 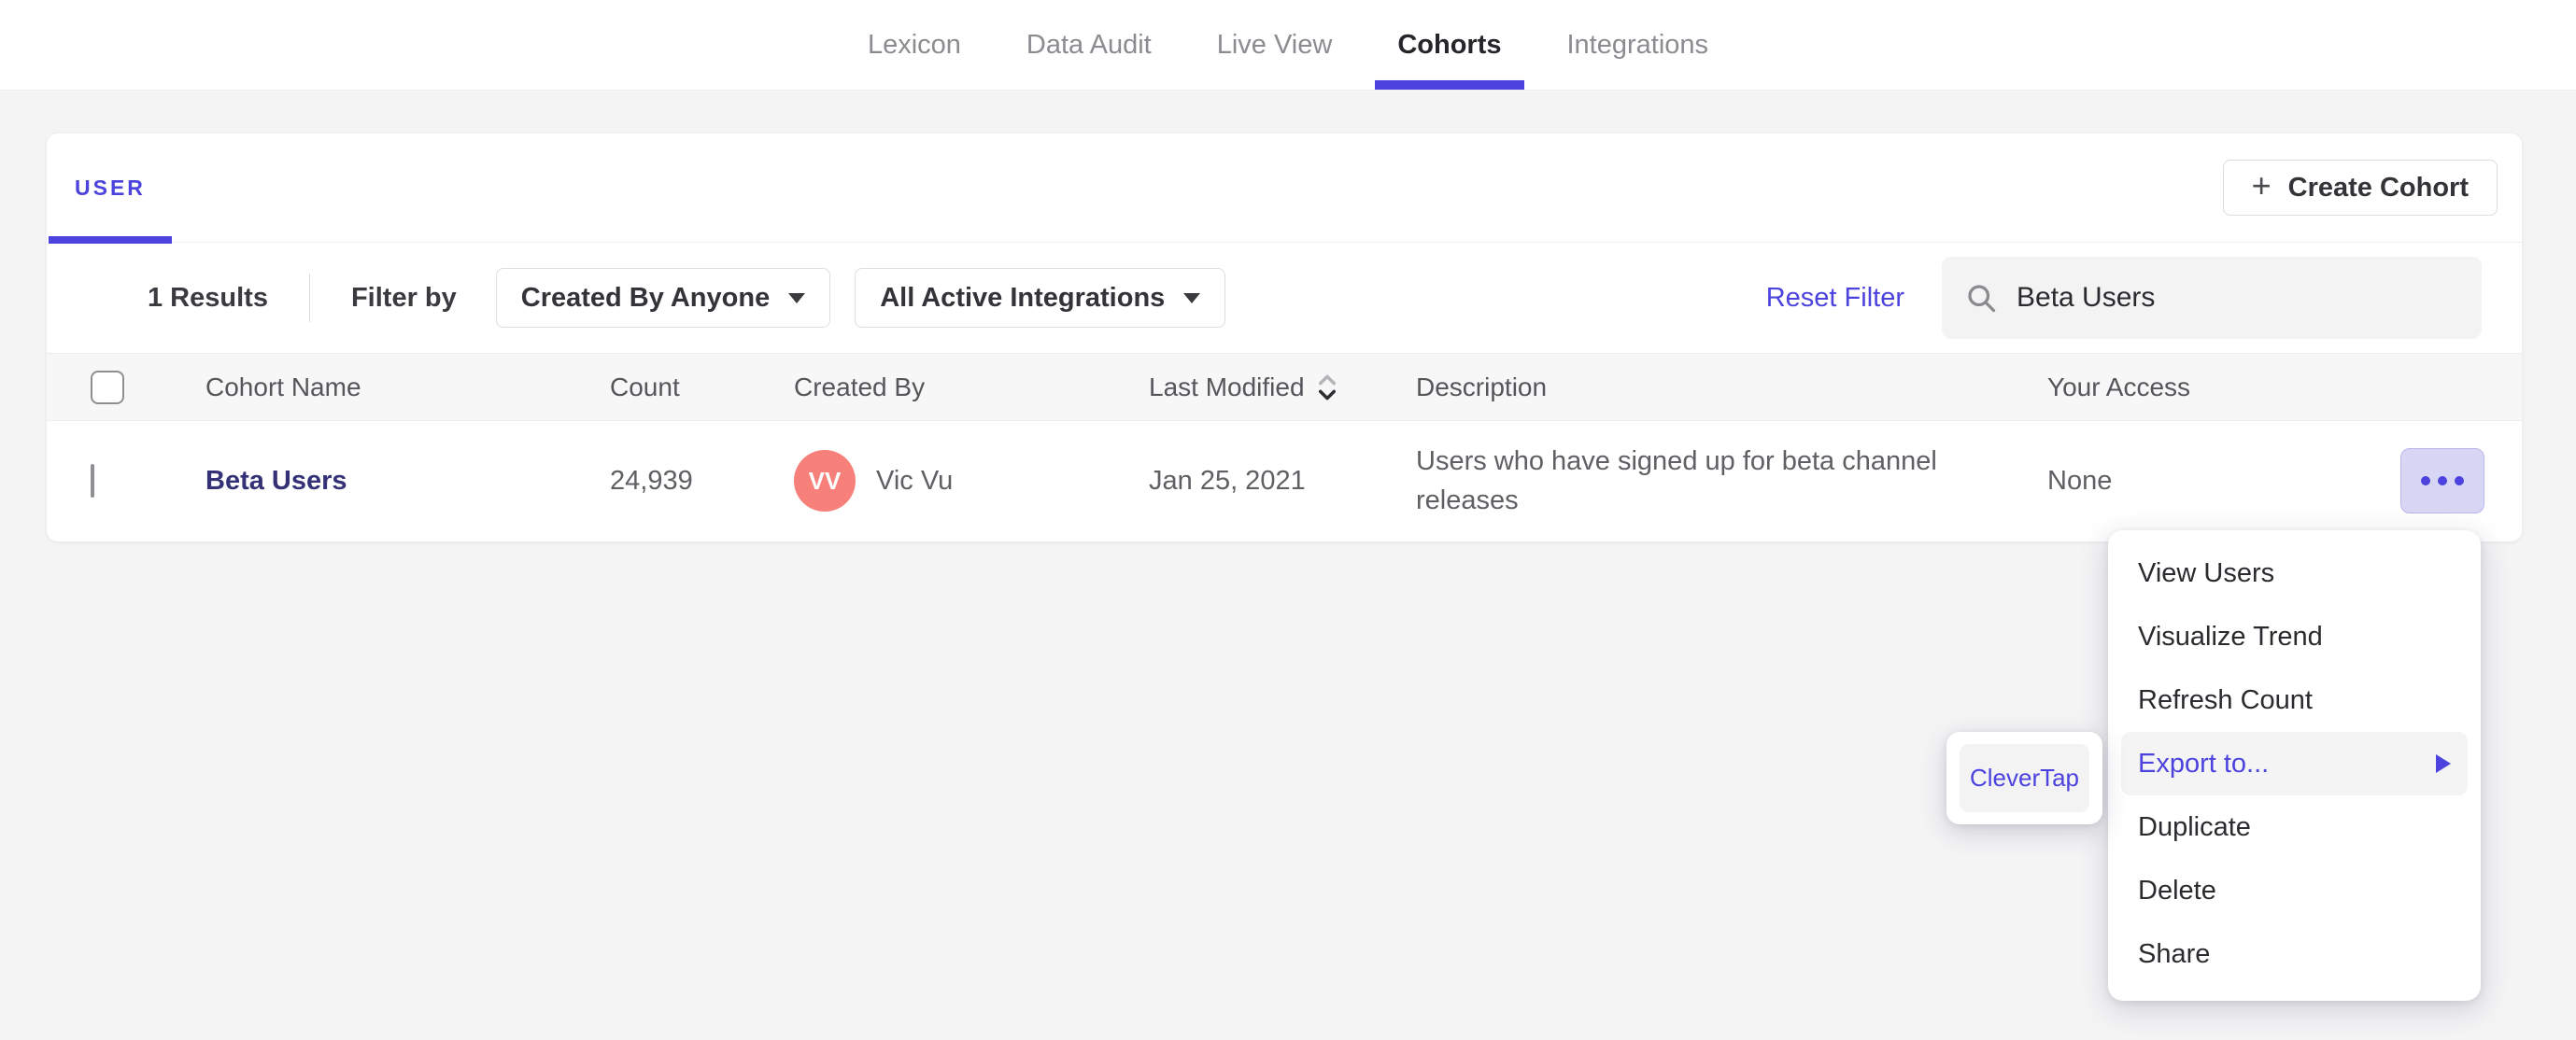 What do you see at coordinates (283, 386) in the screenshot?
I see `column-header-label: Cohort Name` at bounding box center [283, 386].